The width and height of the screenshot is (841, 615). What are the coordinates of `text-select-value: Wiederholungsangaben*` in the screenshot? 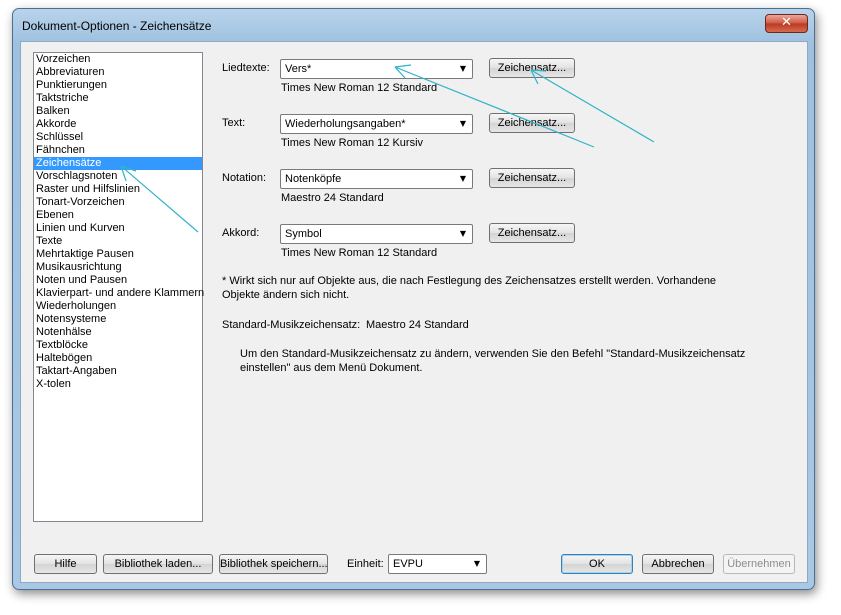 It's located at (345, 124).